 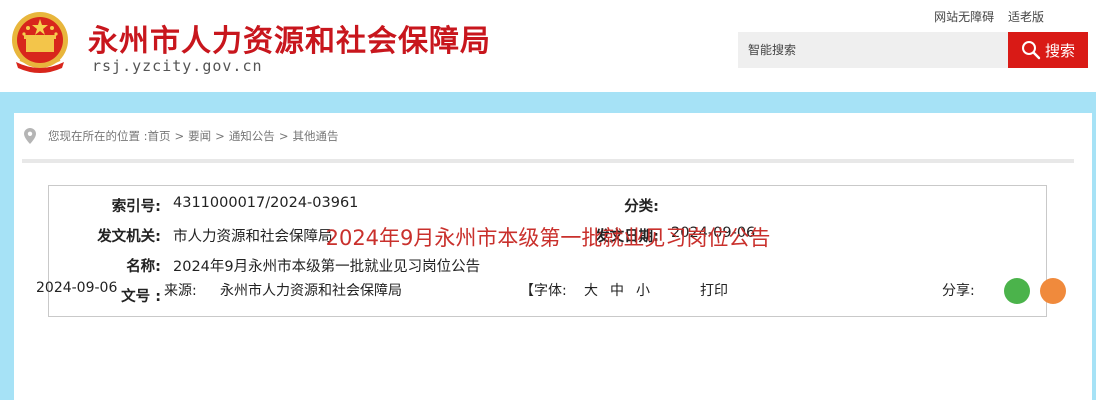 I want to click on accessibility-link: 网站无障碍, so click(x=964, y=17).